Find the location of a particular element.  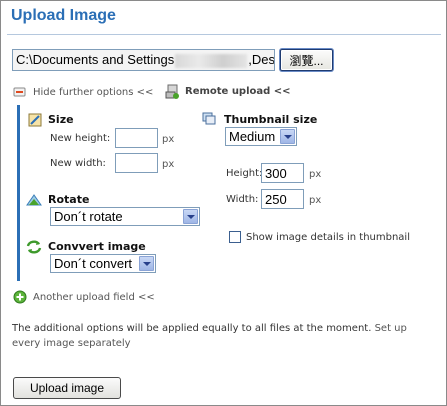

thumb-width-label: Width: is located at coordinates (242, 199).